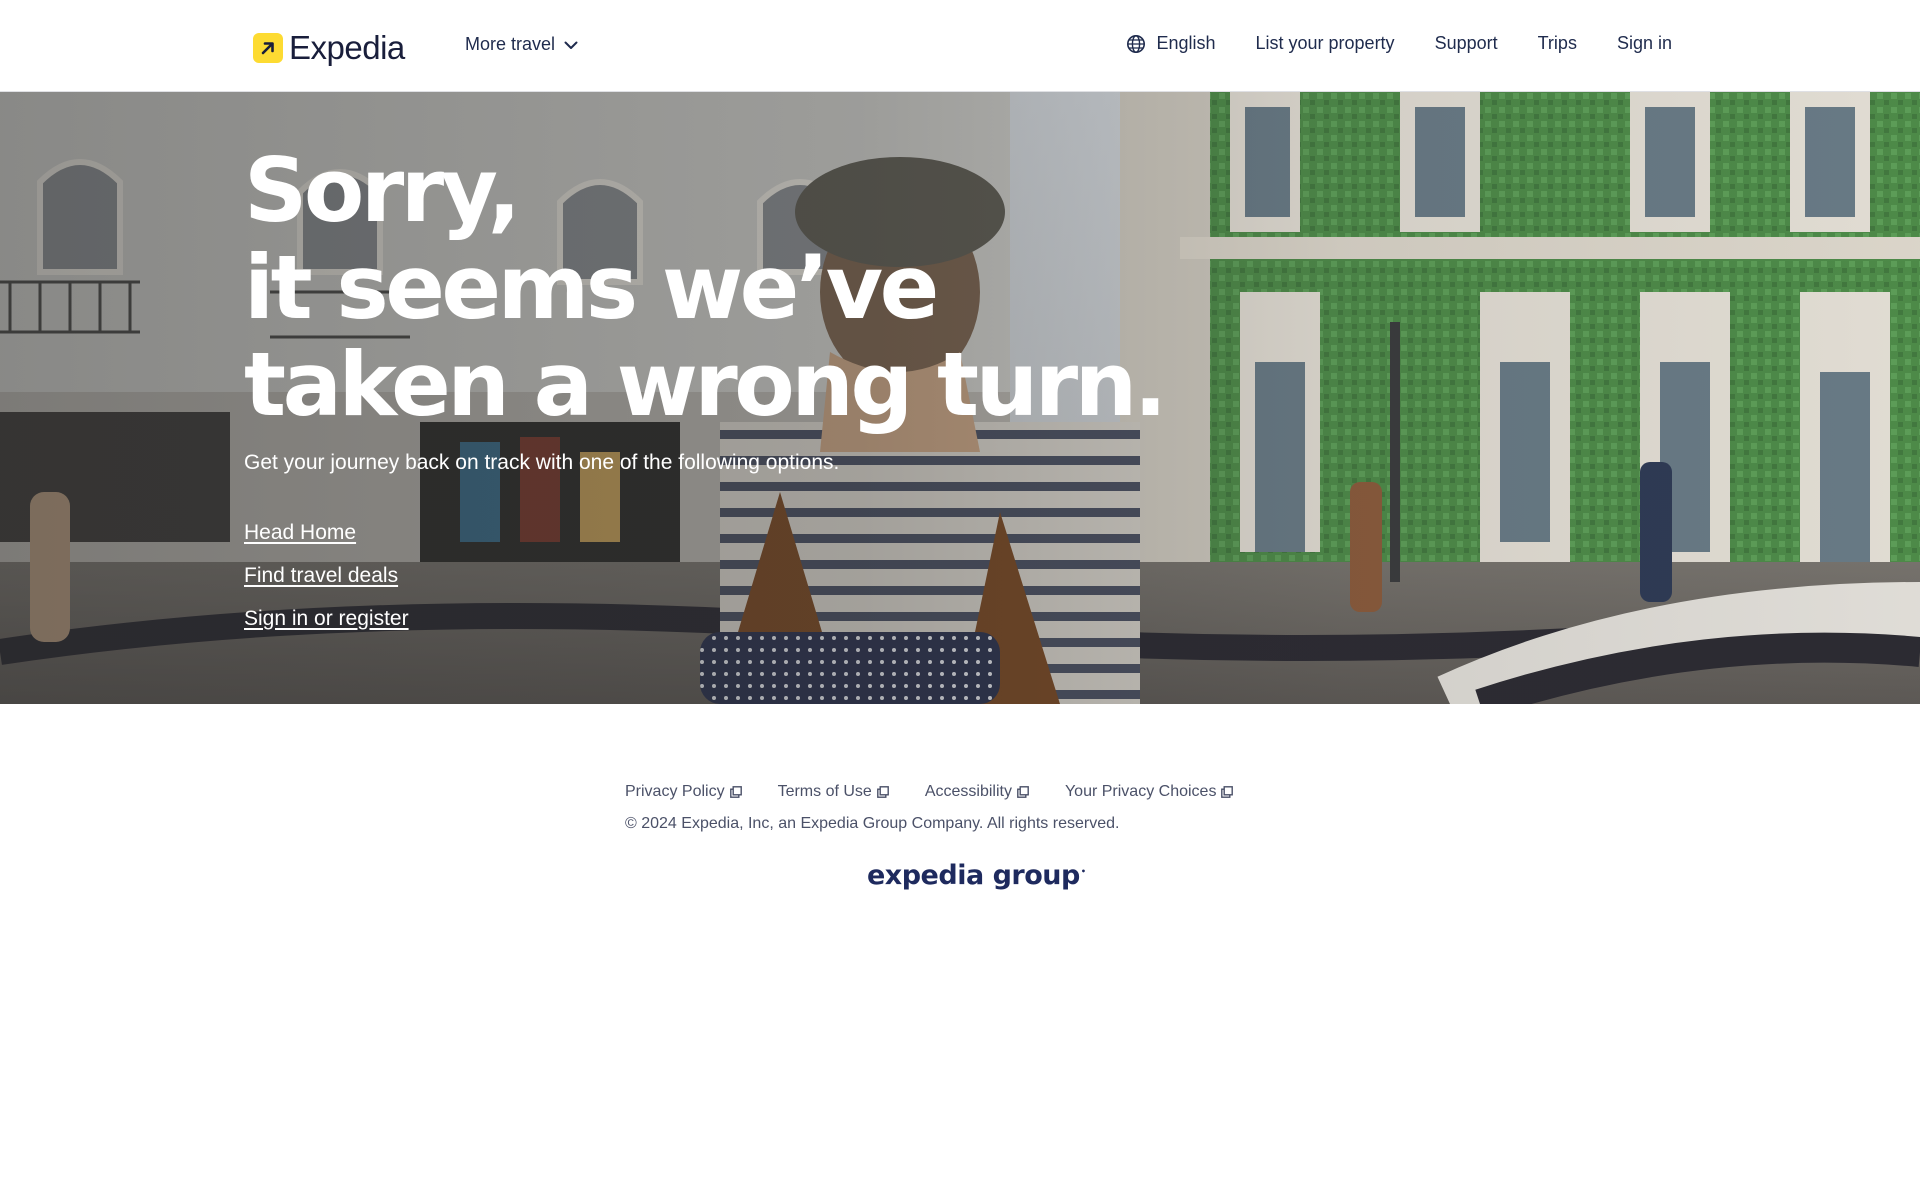 Image resolution: width=1920 pixels, height=1200 pixels. What do you see at coordinates (968, 791) in the screenshot?
I see `accessibility-label: Accessibility` at bounding box center [968, 791].